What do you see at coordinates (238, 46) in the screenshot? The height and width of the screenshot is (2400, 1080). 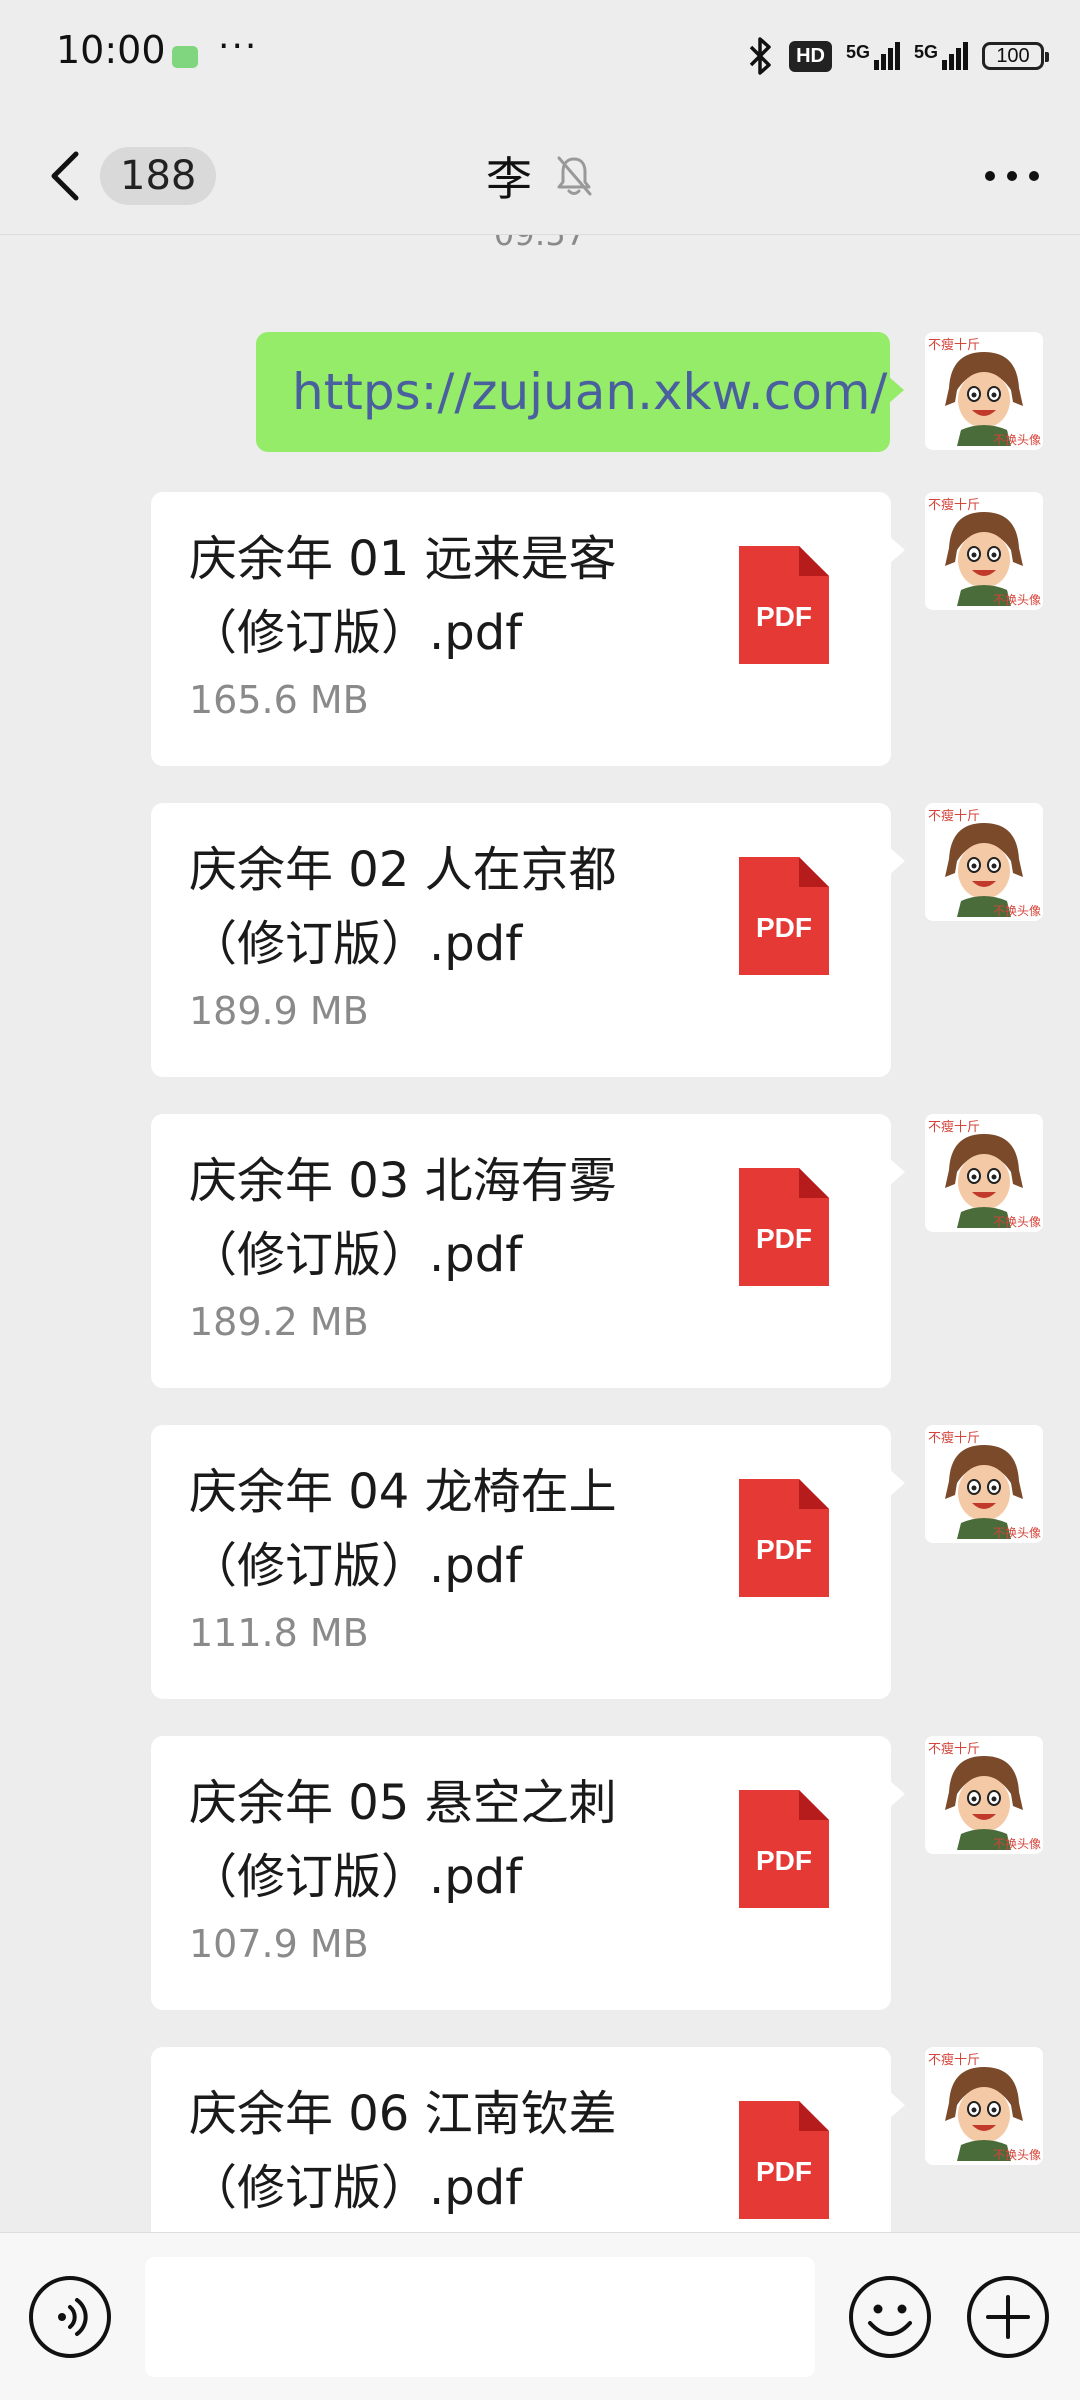 I see `status-more-dots: ···` at bounding box center [238, 46].